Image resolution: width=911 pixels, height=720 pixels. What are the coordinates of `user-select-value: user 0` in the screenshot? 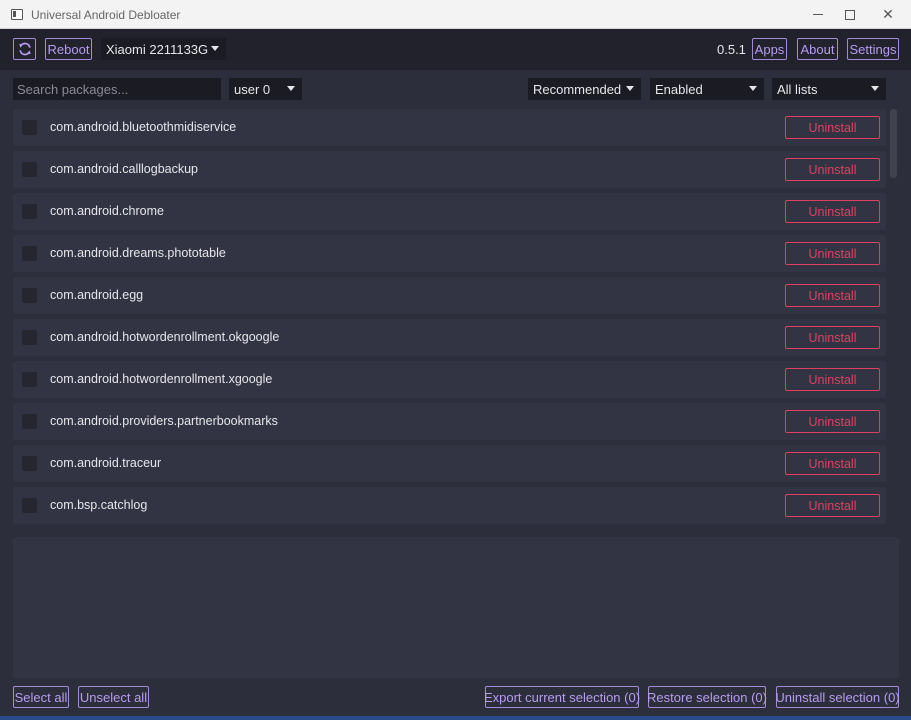 It's located at (252, 89).